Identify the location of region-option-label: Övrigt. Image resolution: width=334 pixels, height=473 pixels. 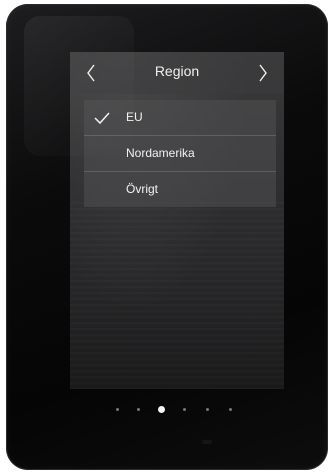
(142, 189).